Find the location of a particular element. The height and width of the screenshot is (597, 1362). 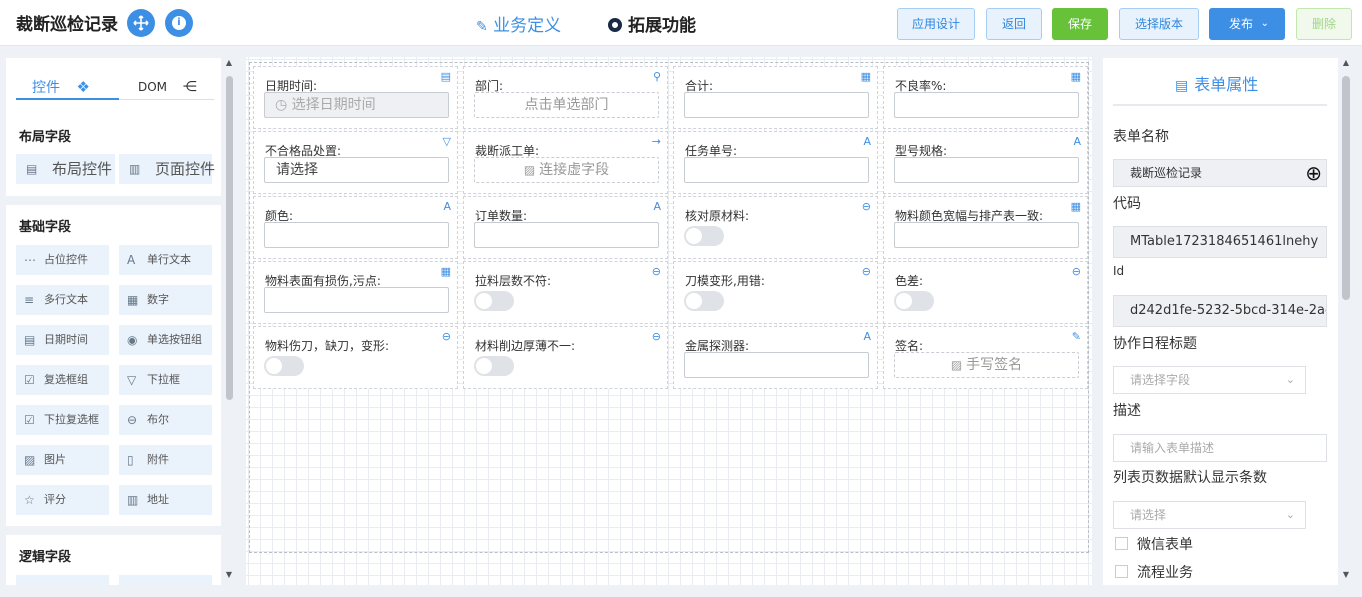

field-value: 点击单选部门 is located at coordinates (566, 105).